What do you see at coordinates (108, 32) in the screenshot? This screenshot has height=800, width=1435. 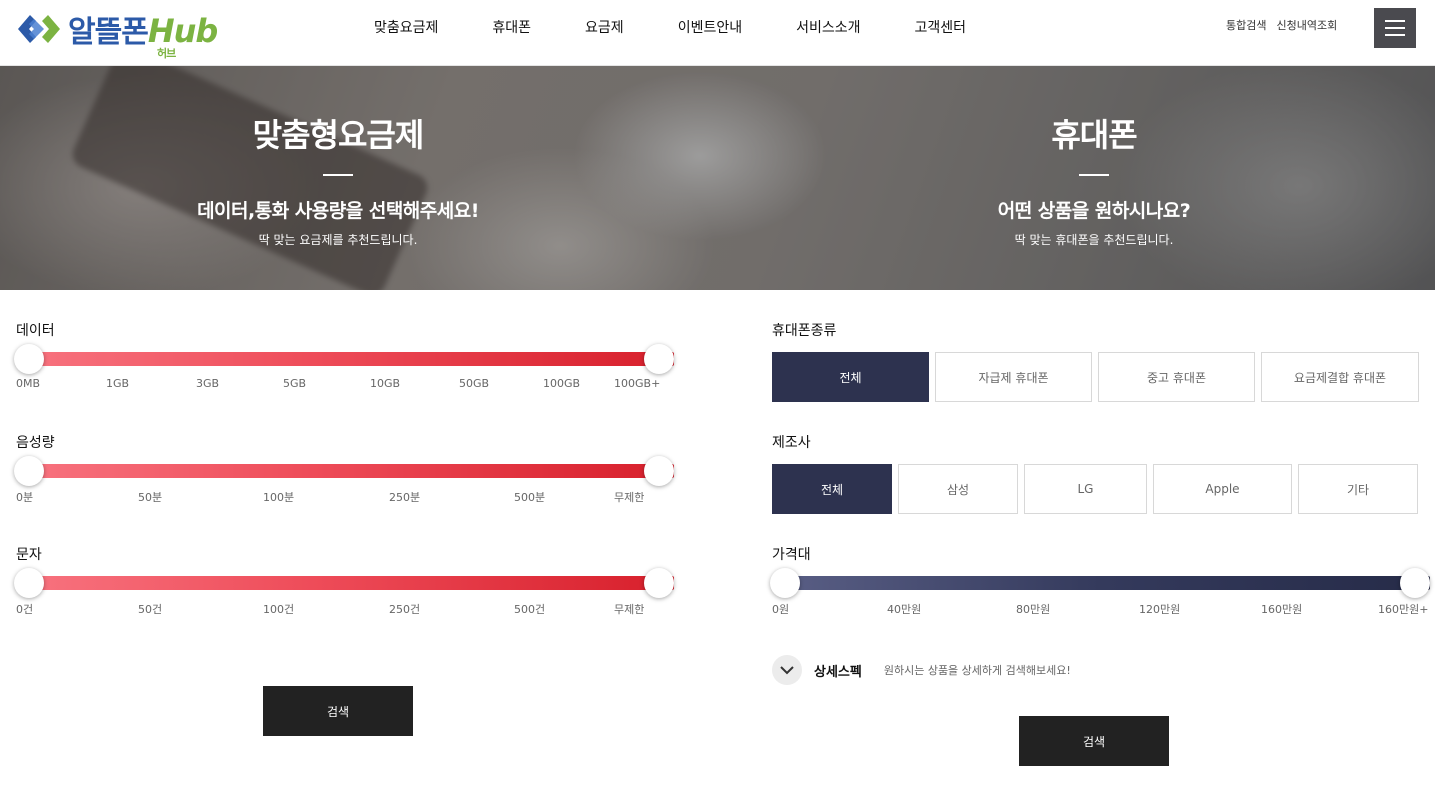 I see `logo-text: 알뜰폰` at bounding box center [108, 32].